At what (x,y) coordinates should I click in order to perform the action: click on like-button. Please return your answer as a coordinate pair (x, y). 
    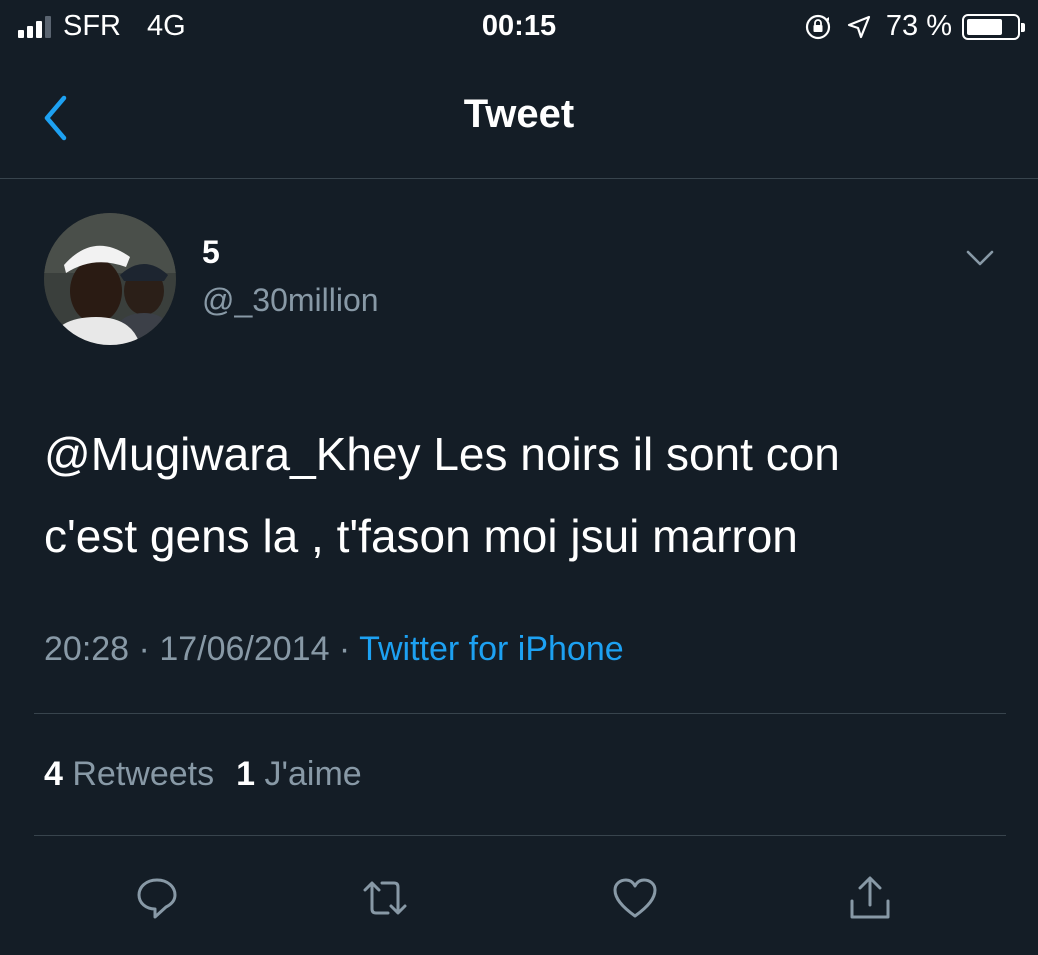
    Looking at the image, I should click on (635, 898).